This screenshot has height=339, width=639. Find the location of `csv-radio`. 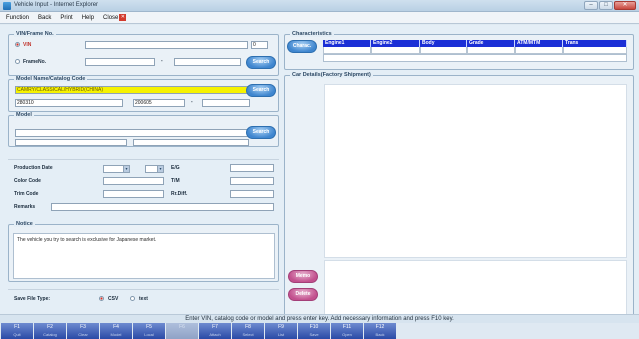

csv-radio is located at coordinates (101, 298).